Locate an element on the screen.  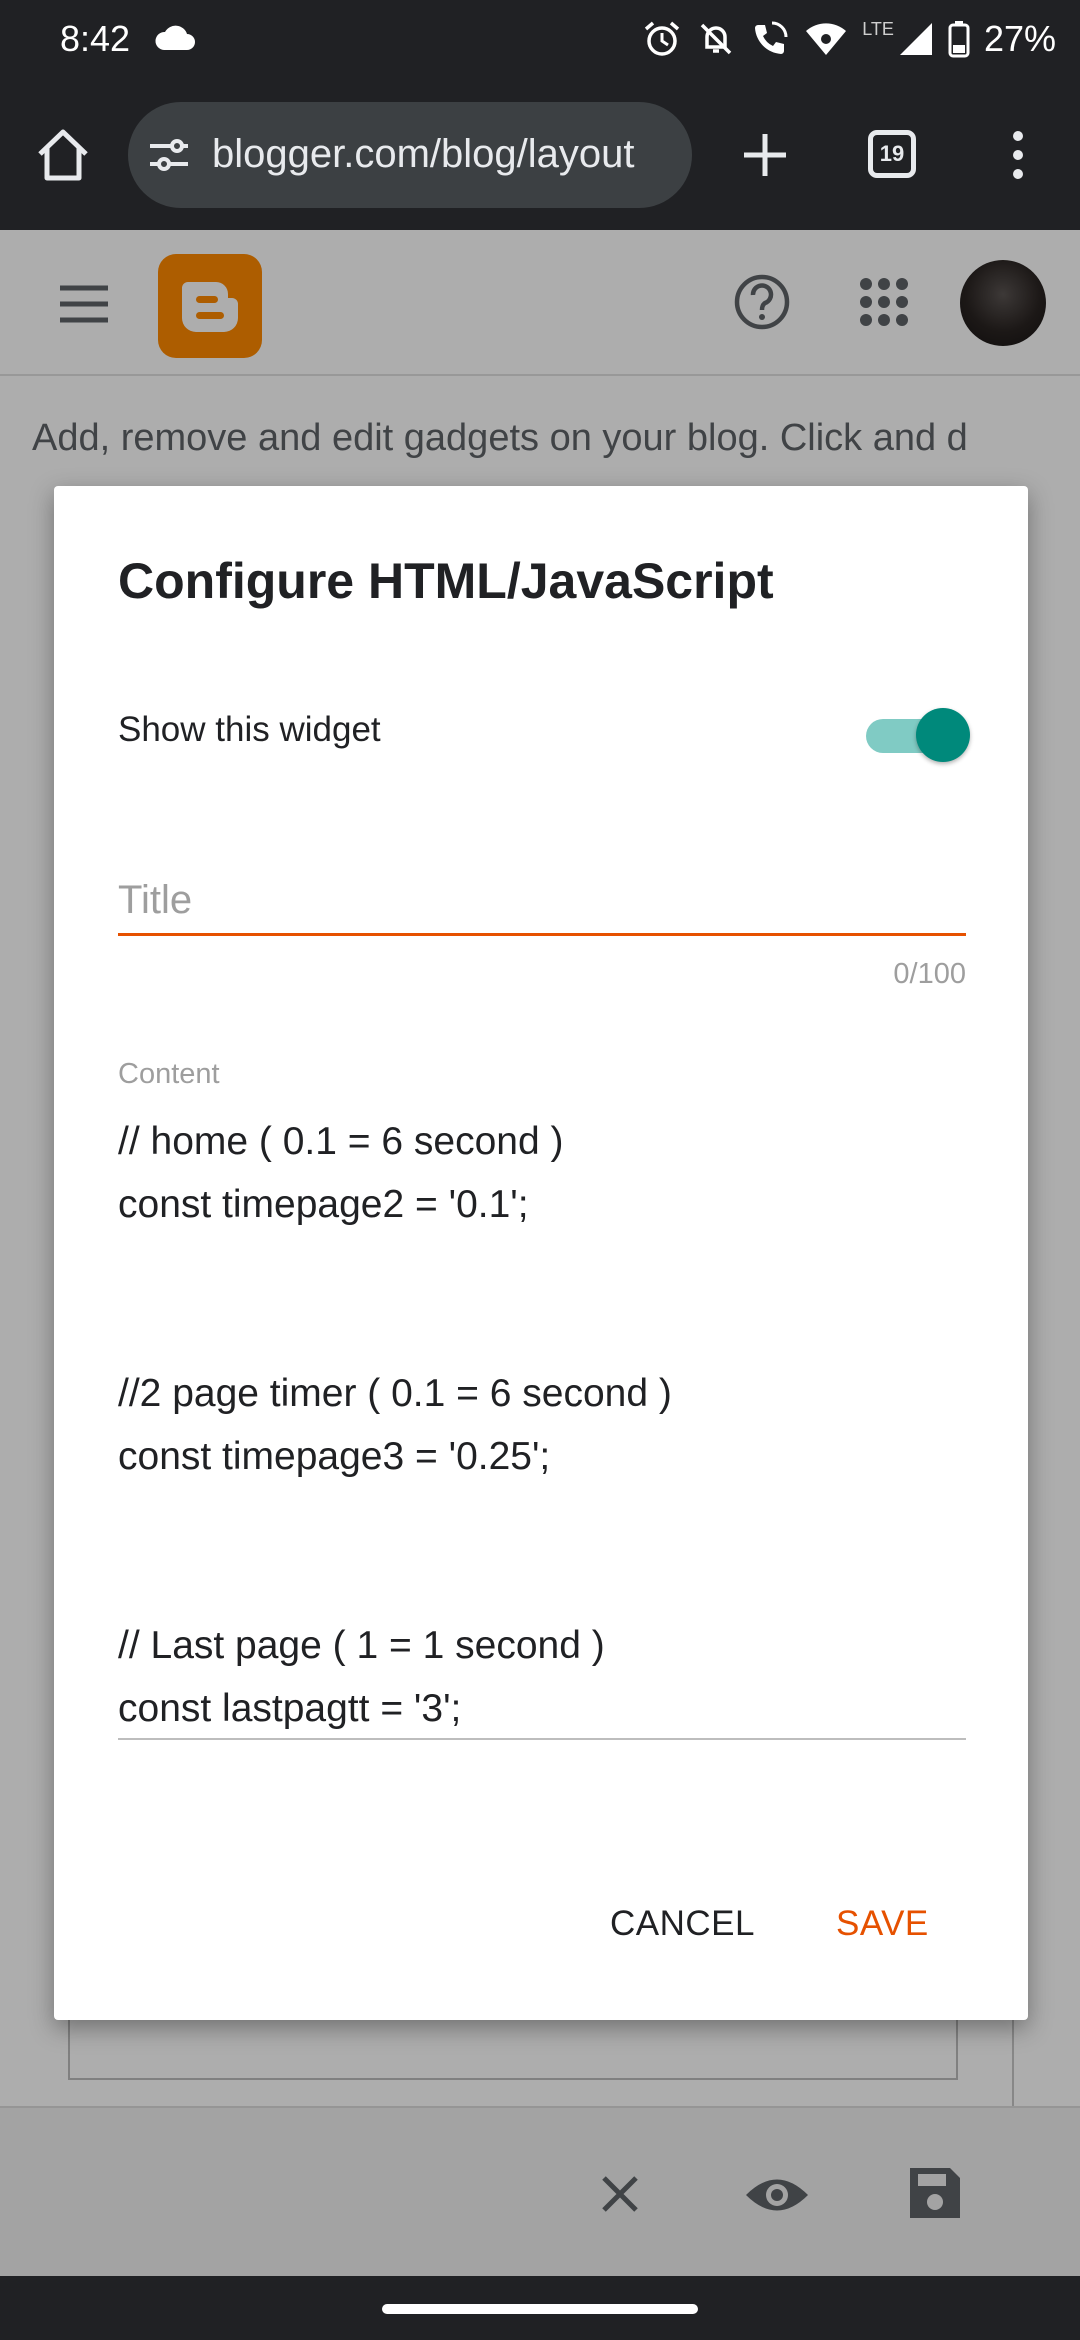
url-bar: blogger.com/blog/layout is located at coordinates (410, 155).